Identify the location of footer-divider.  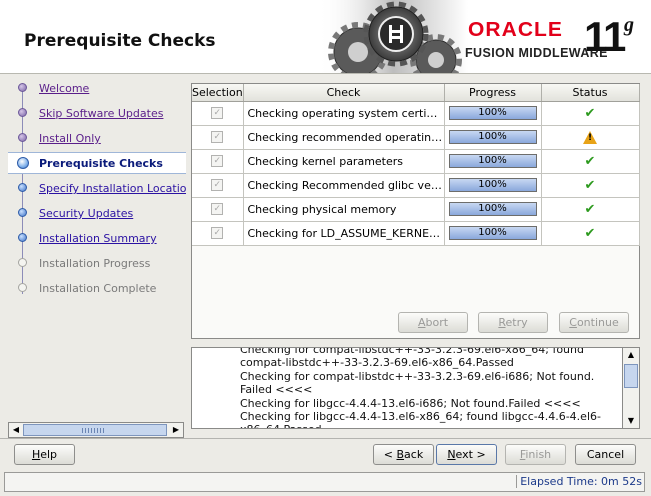
(325, 438).